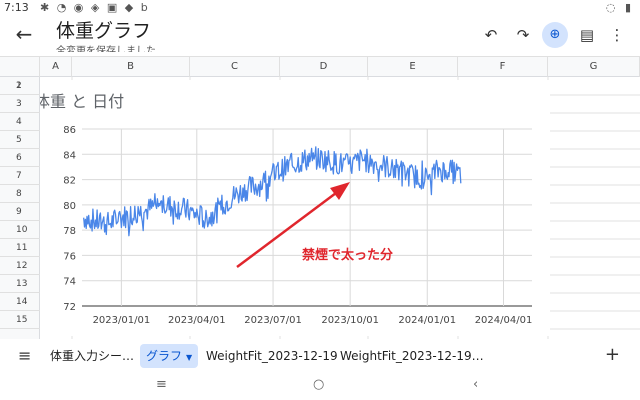 The image size is (640, 400). What do you see at coordinates (164, 356) in the screenshot?
I see `tab-graph-label: グラフ` at bounding box center [164, 356].